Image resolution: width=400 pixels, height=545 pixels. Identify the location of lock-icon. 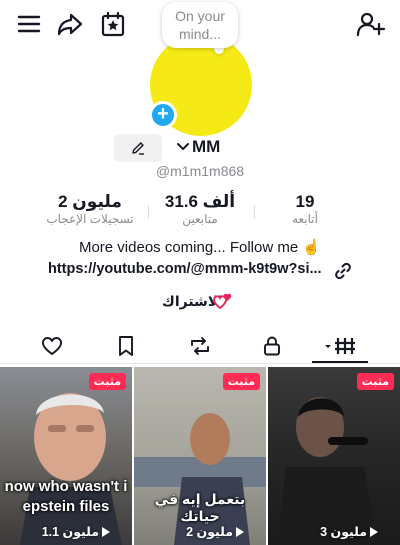
(272, 346).